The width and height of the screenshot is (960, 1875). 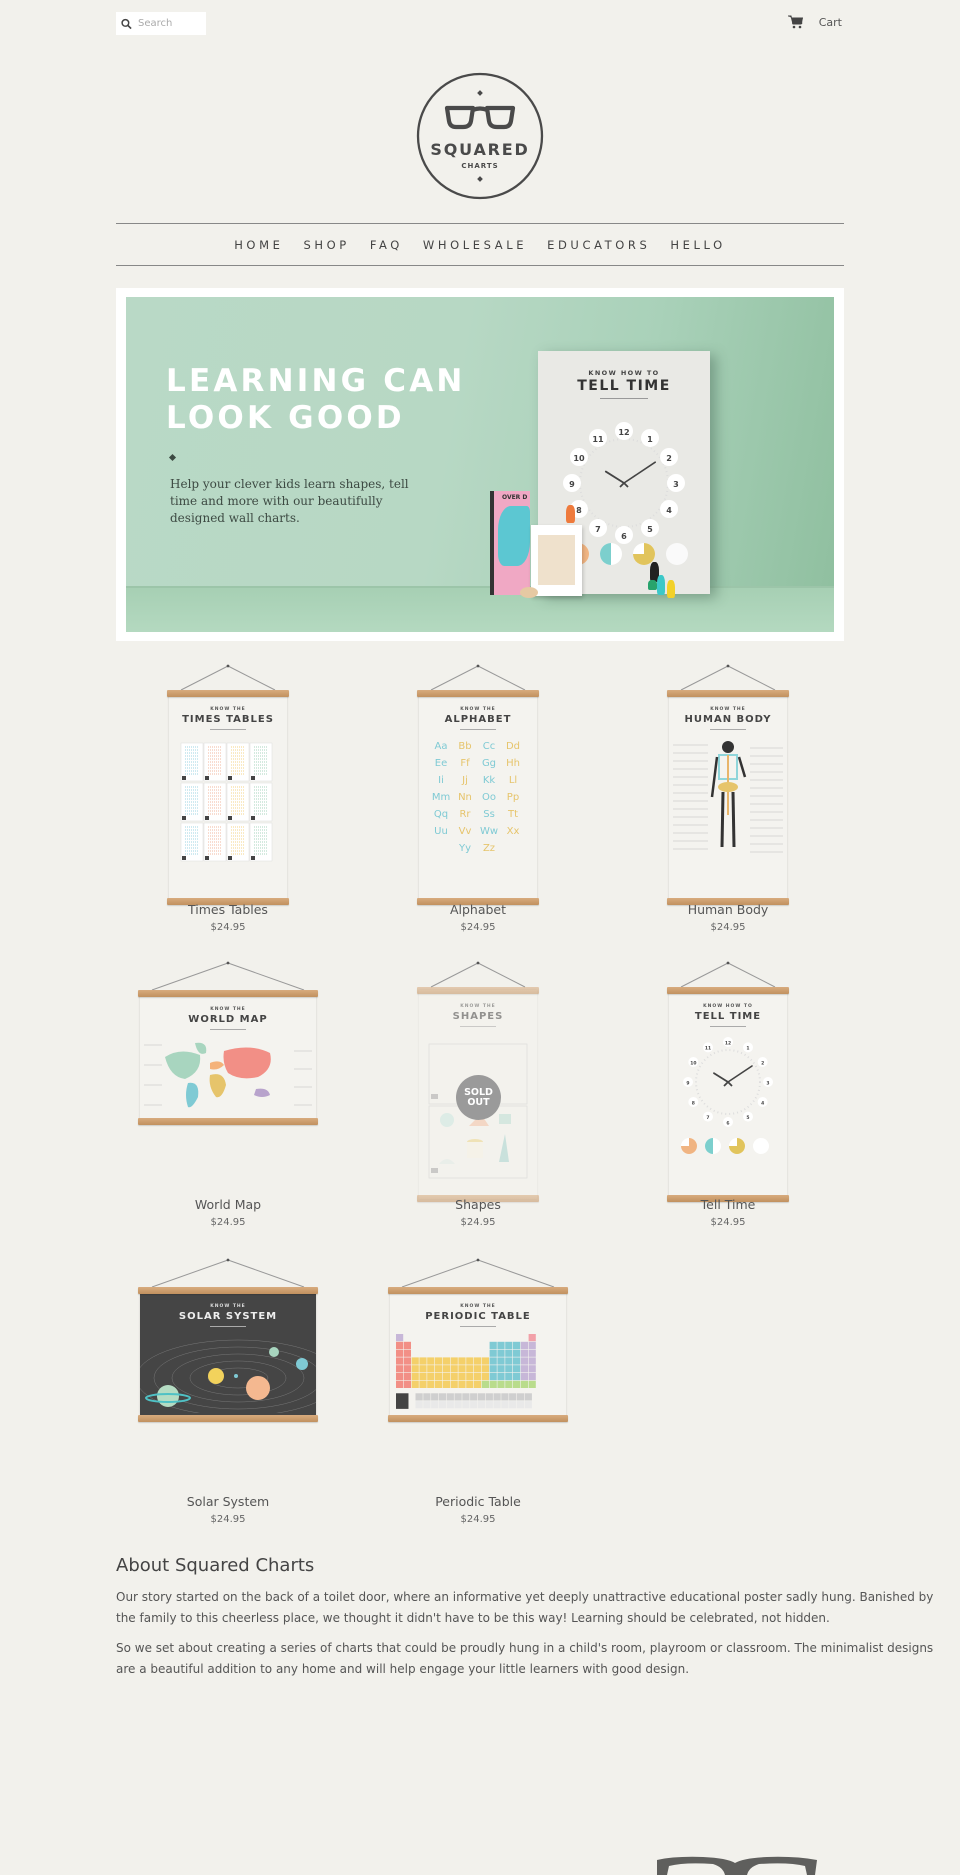 I want to click on svg-text: 7, so click(x=707, y=1118).